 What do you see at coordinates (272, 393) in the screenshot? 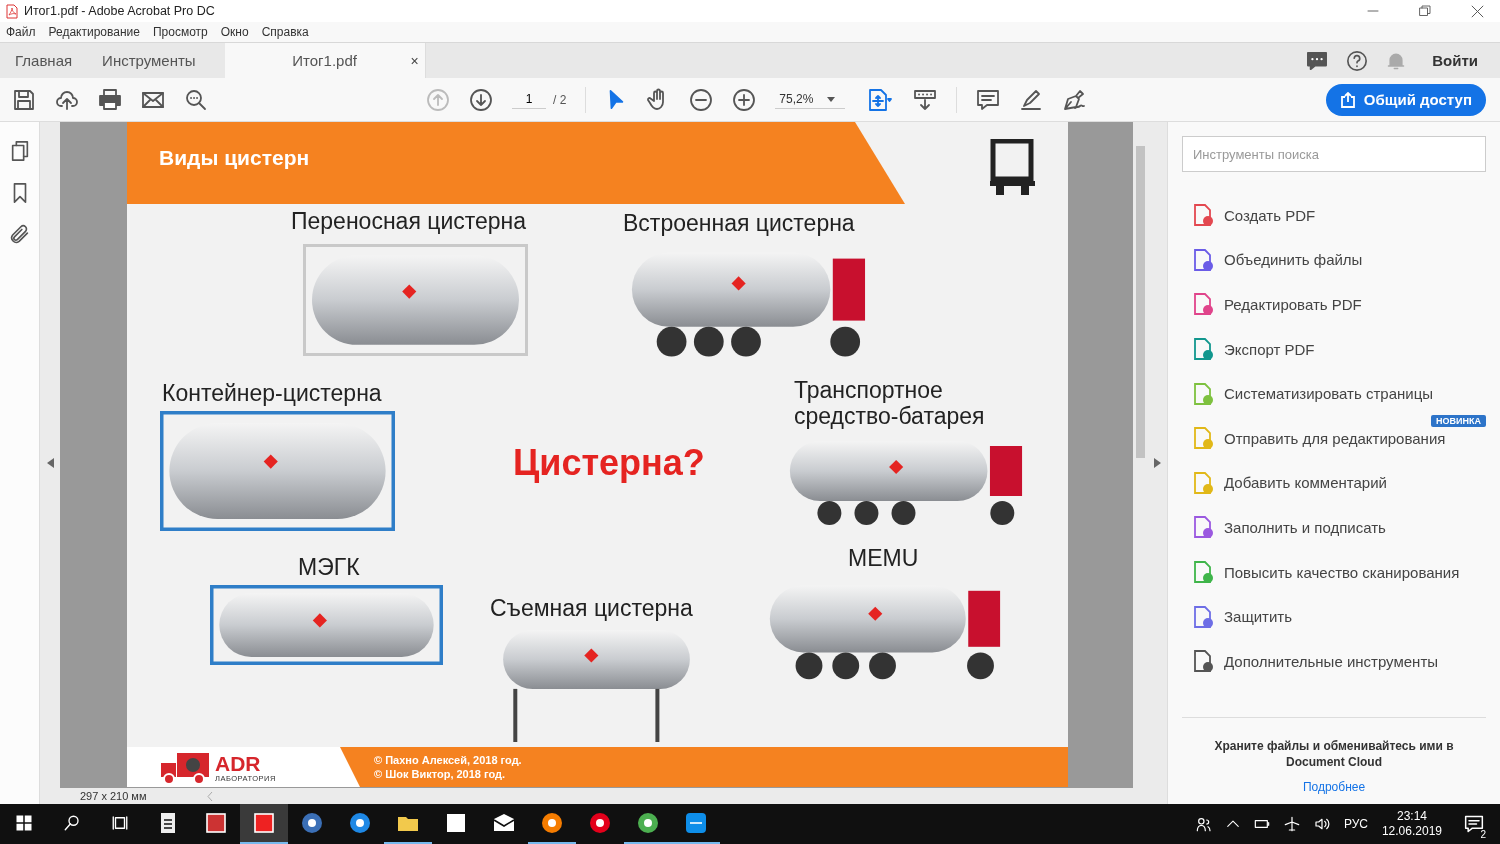
I see `tank-type-label: Контейнер-цистерна` at bounding box center [272, 393].